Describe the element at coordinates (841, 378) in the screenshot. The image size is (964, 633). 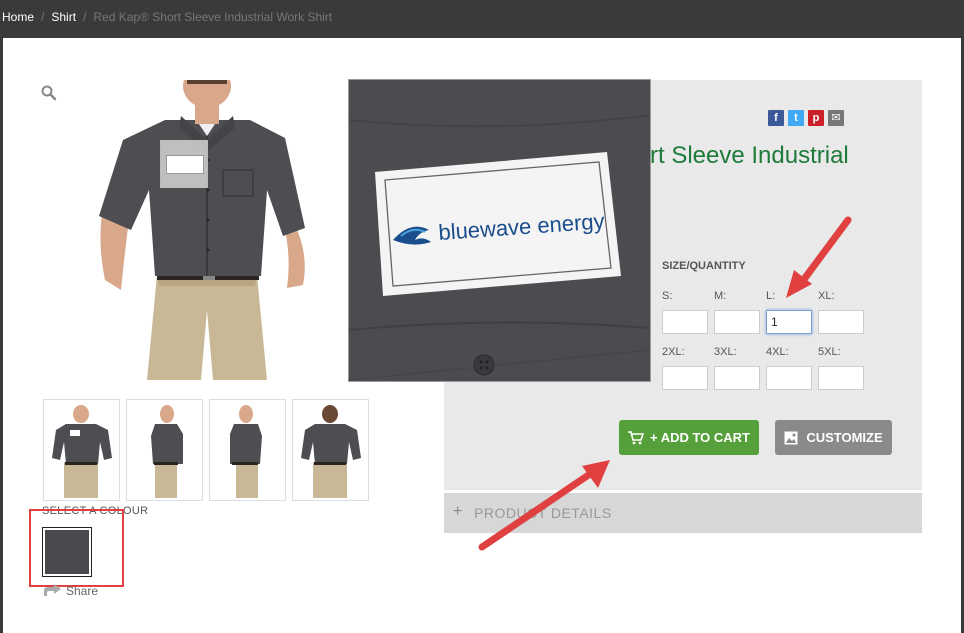
I see `size-input-5xl` at that location.